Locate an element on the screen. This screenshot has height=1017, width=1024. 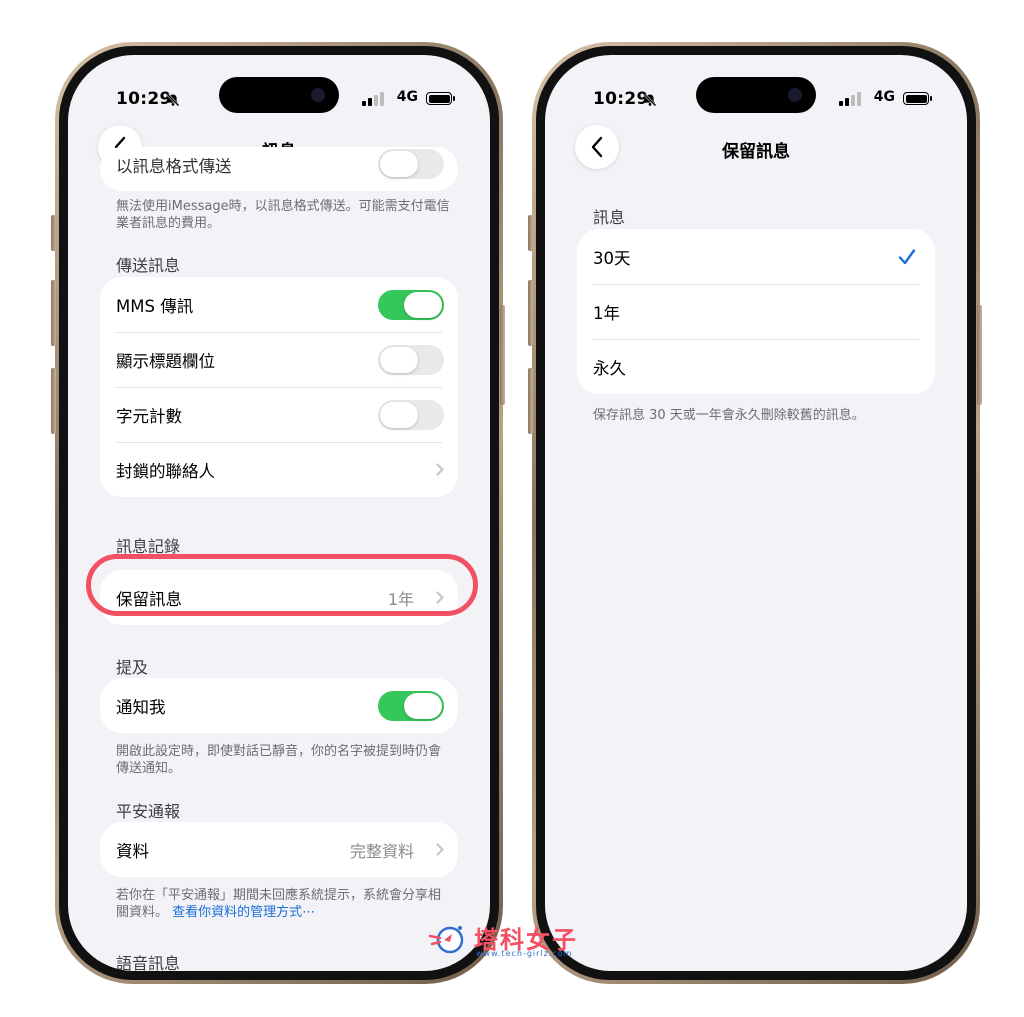
notify-me-row: 通知我 is located at coordinates (279, 705).